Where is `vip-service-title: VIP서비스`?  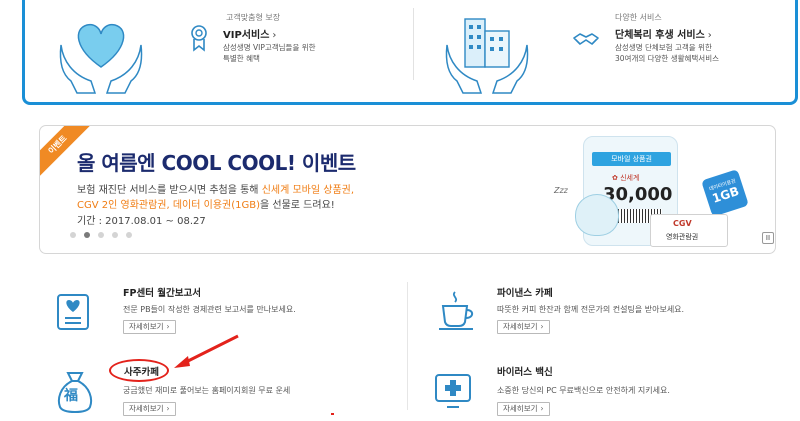 vip-service-title: VIP서비스 is located at coordinates (246, 35).